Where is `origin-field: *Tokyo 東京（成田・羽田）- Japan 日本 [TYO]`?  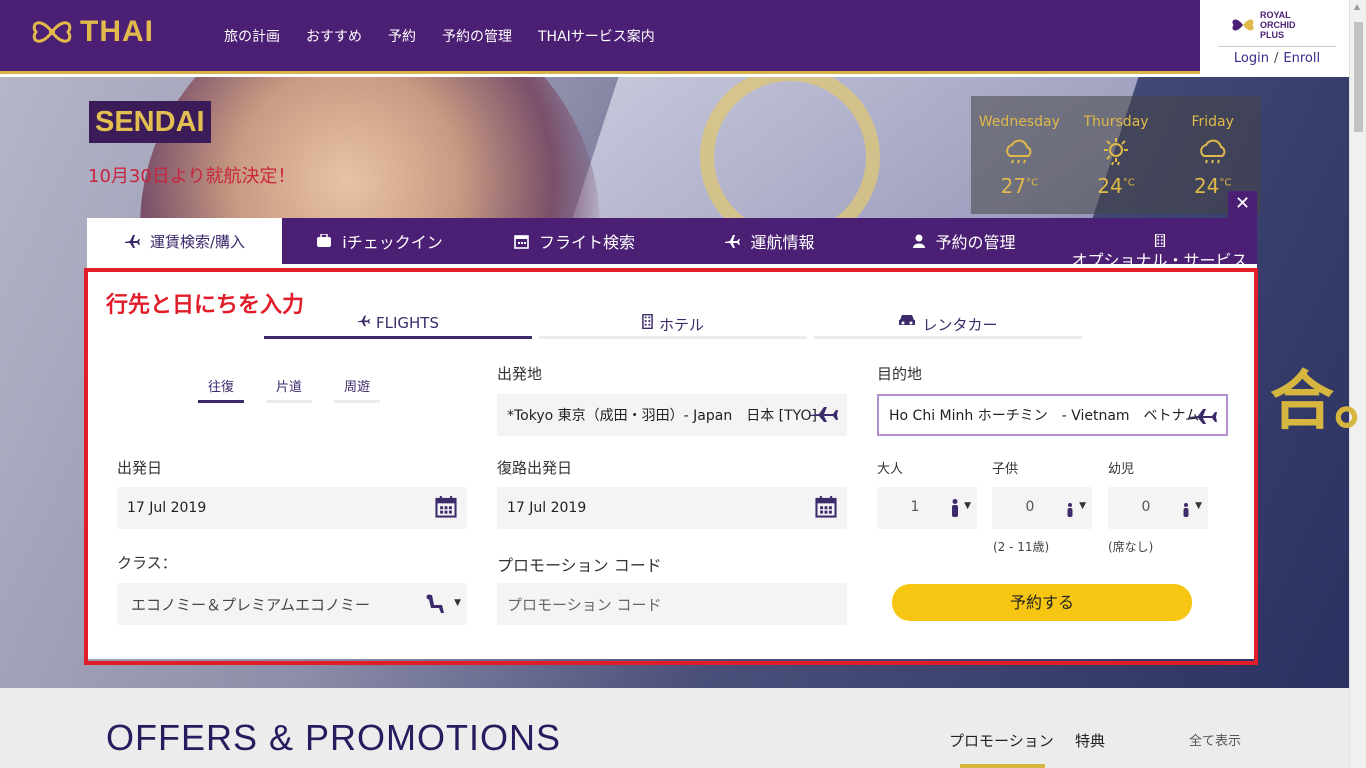
origin-field: *Tokyo 東京（成田・羽田）- Japan 日本 [TYO] is located at coordinates (672, 415).